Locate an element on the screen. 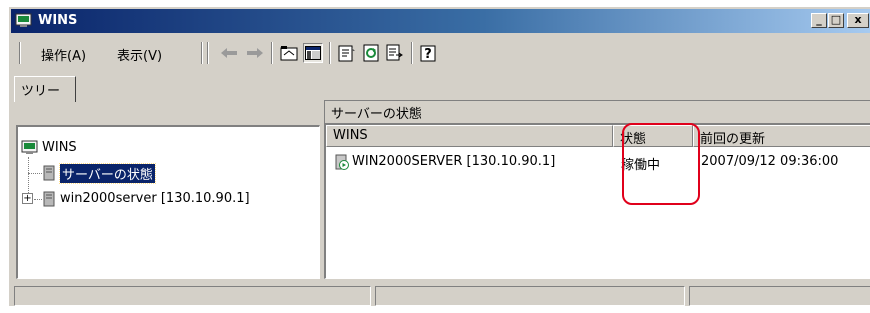 Image resolution: width=870 pixels, height=313 pixels. tab-row: ツリー is located at coordinates (440, 88).